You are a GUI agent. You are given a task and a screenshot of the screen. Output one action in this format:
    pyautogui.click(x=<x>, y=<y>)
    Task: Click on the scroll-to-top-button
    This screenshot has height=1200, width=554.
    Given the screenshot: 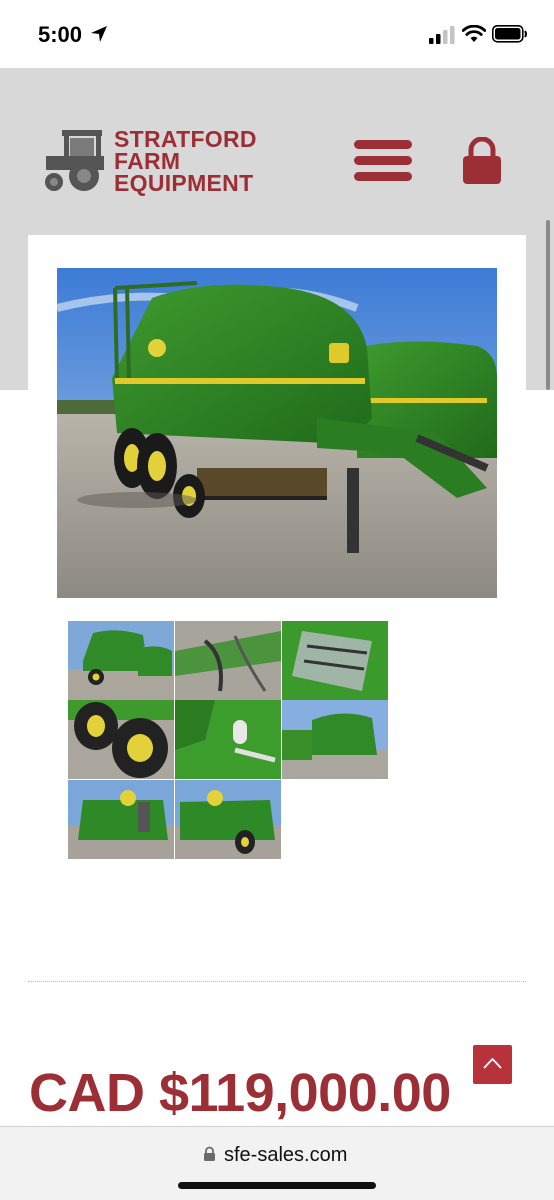 What is the action you would take?
    pyautogui.click(x=492, y=1064)
    